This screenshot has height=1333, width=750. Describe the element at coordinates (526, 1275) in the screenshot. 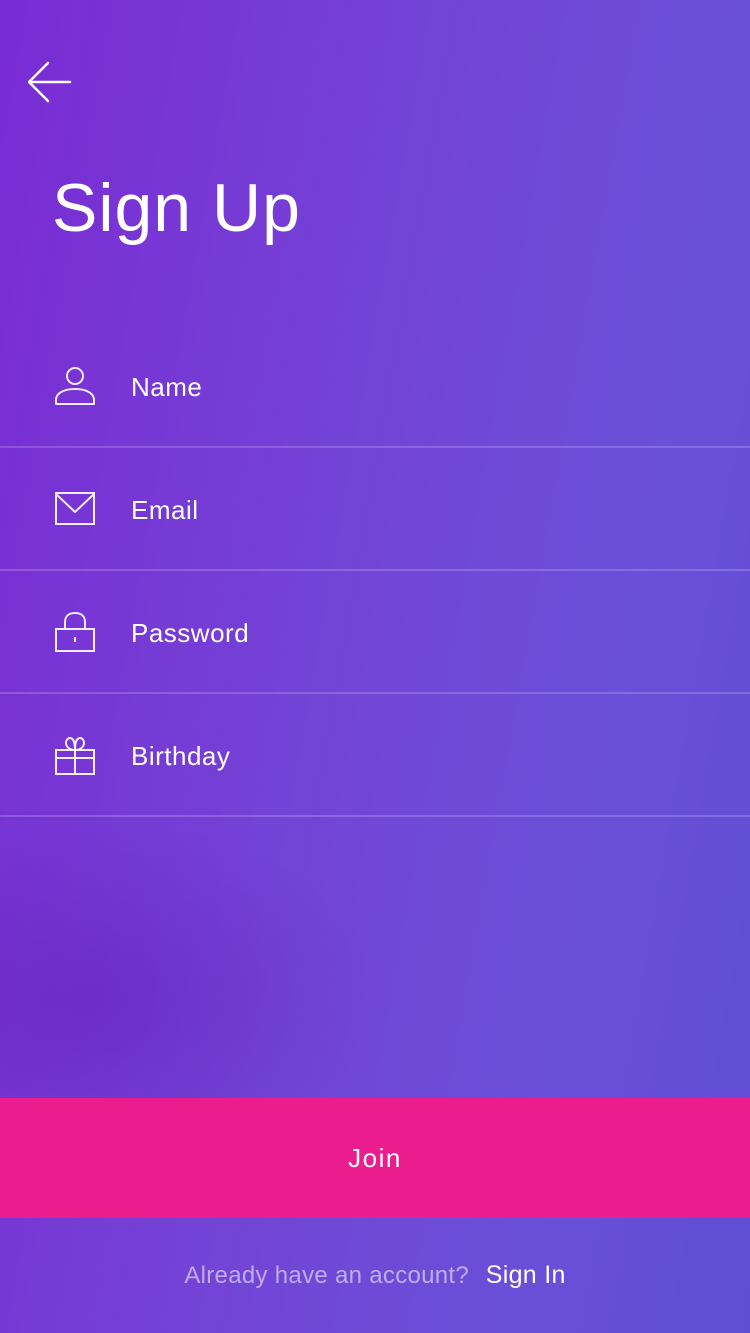

I see `signin-link: Sign In` at that location.